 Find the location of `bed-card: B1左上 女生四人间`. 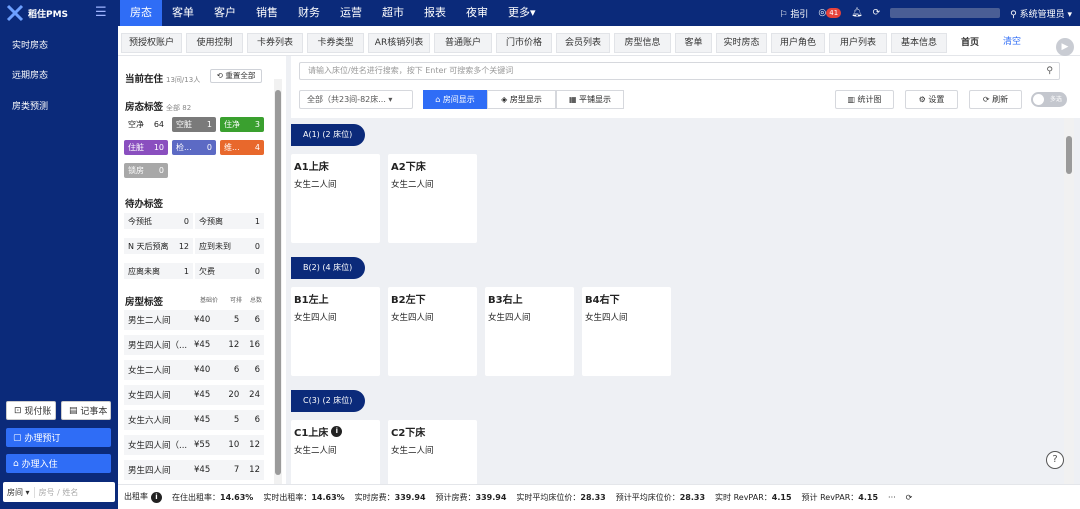

bed-card: B1左上 女生四人间 is located at coordinates (335, 331).